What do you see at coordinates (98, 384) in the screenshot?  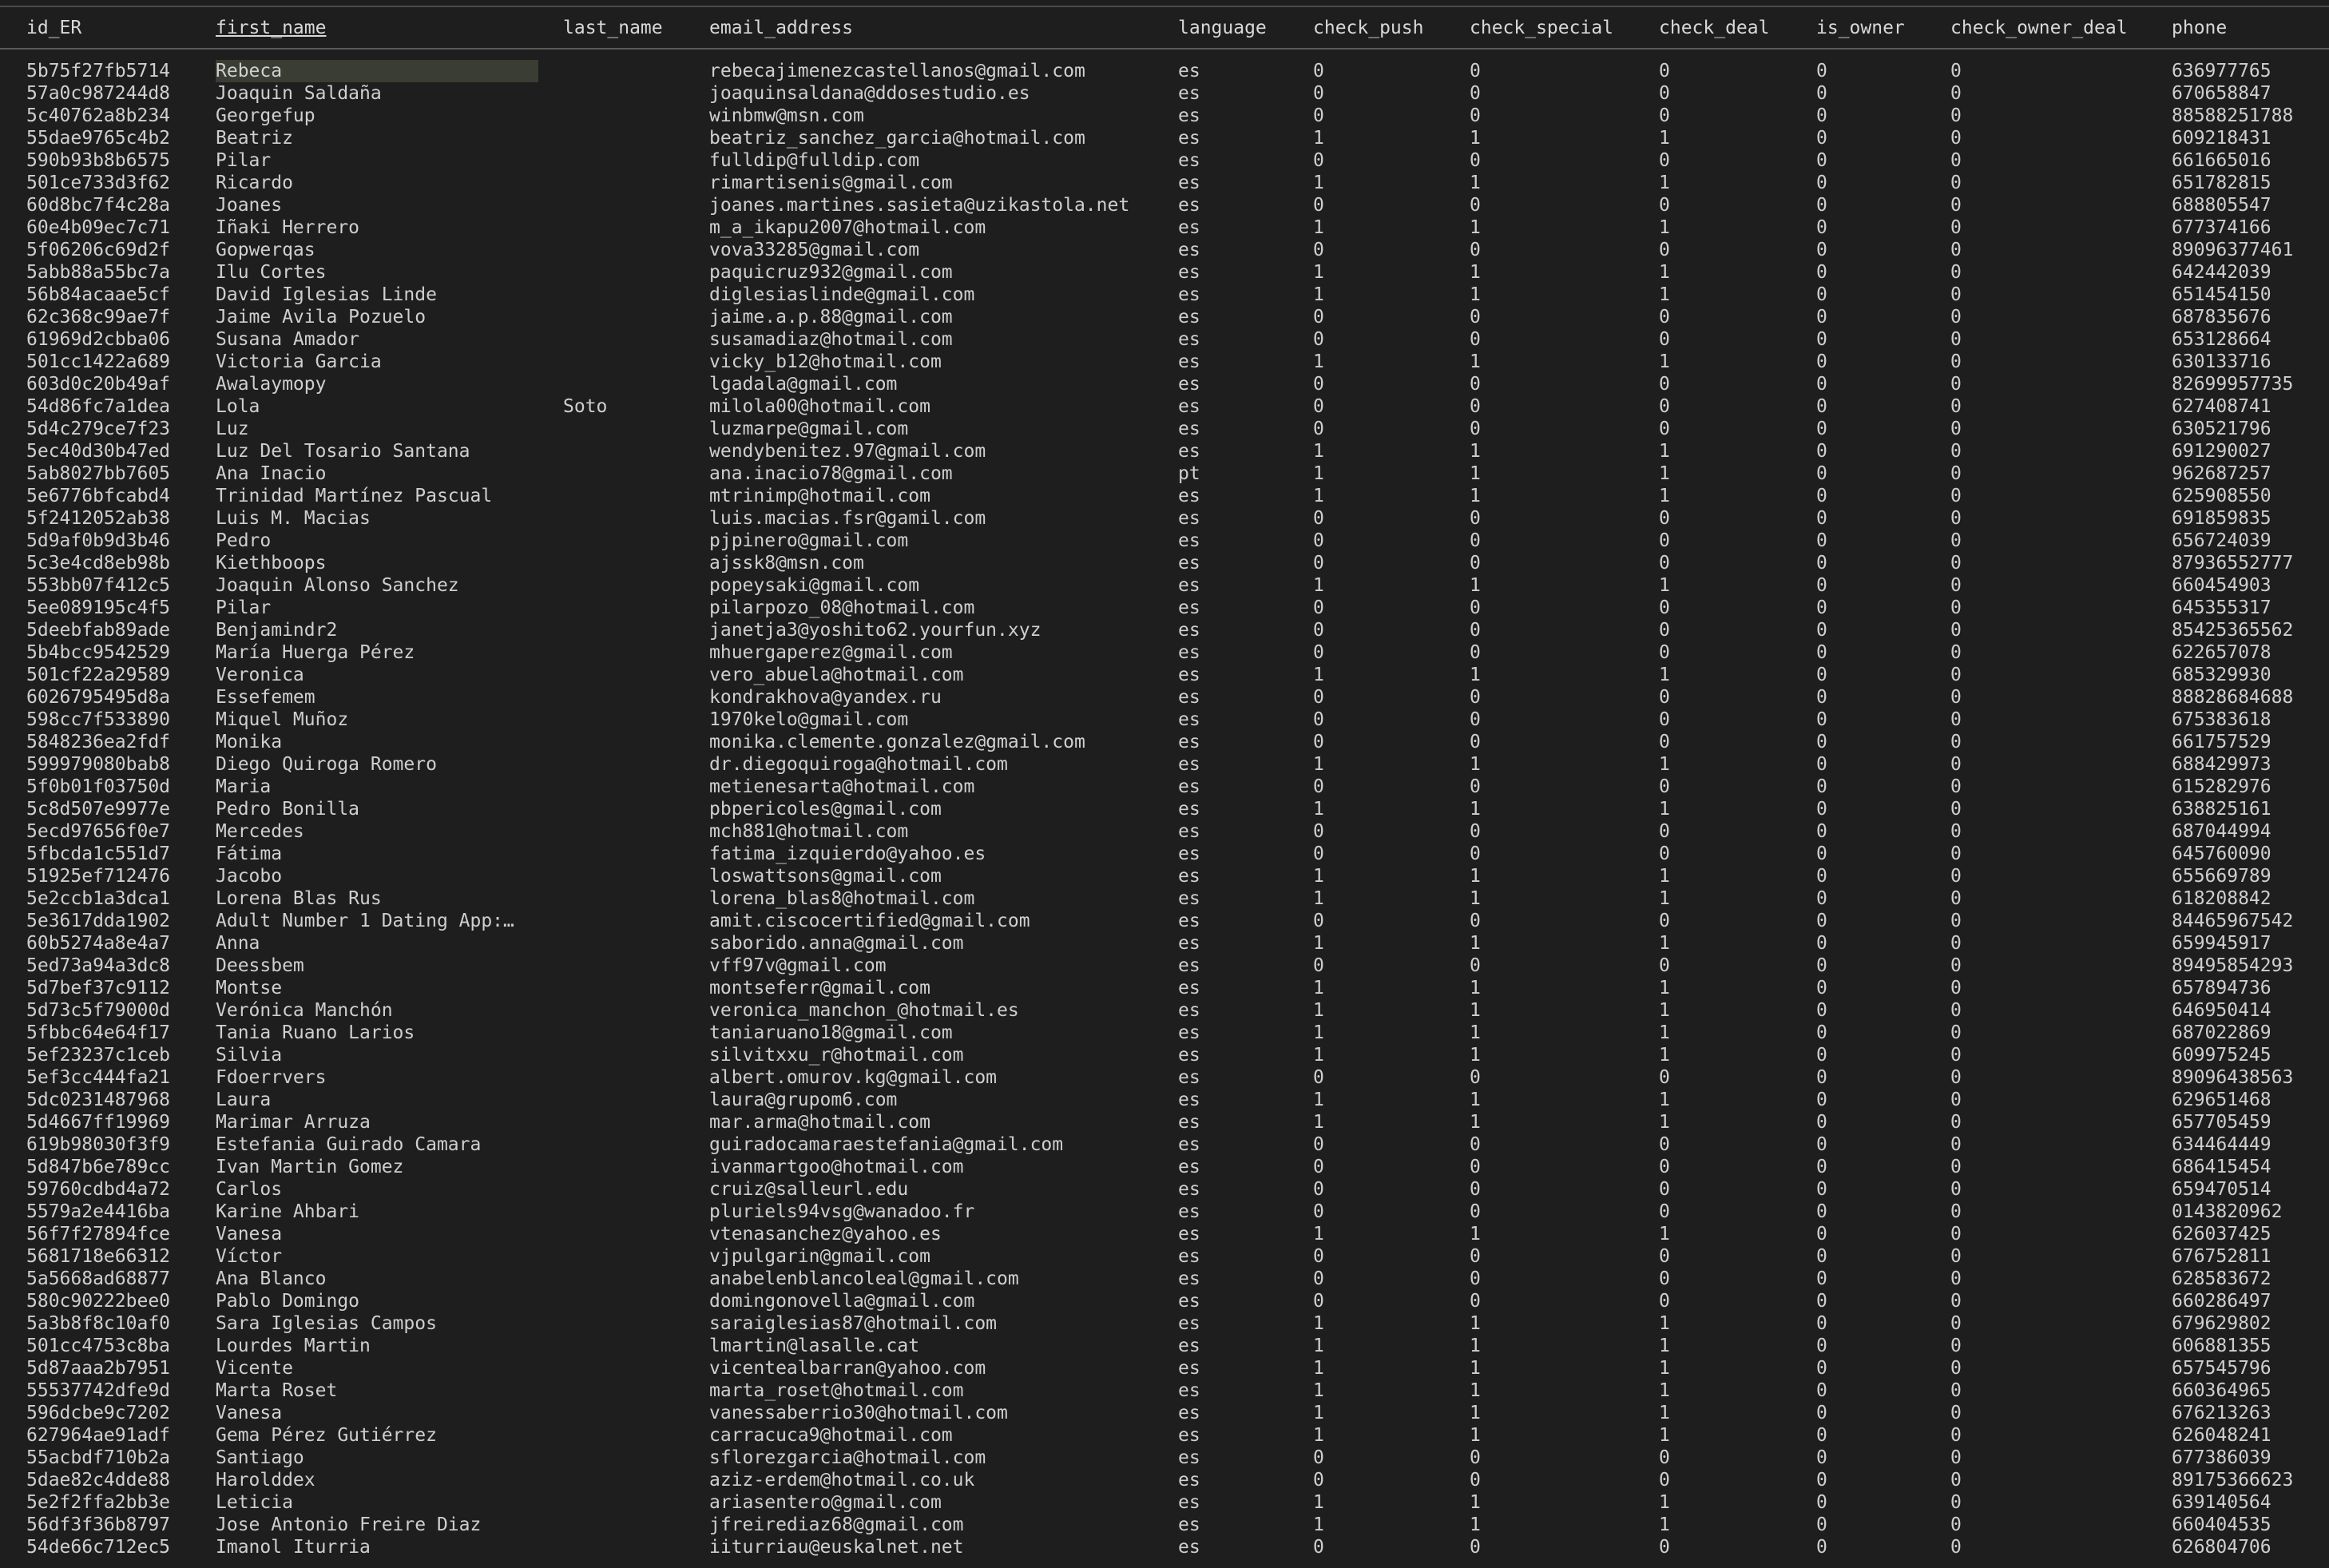 I see `id-er-cell: 603d0c20b49af` at bounding box center [98, 384].